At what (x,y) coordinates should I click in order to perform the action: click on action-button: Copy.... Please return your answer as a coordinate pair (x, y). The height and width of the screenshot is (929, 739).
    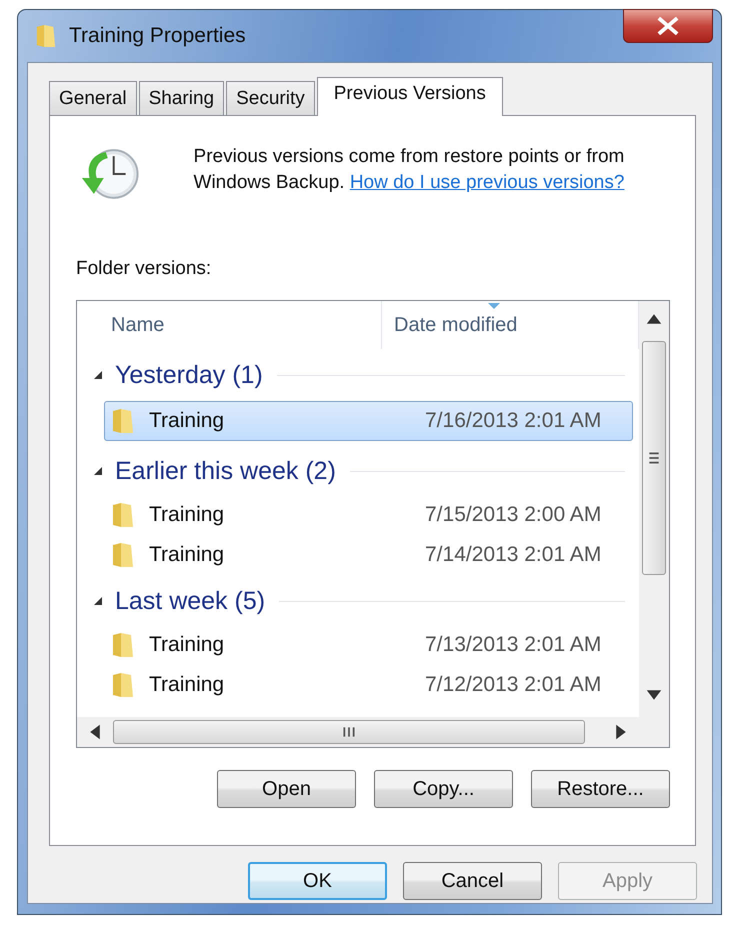
    Looking at the image, I should click on (443, 789).